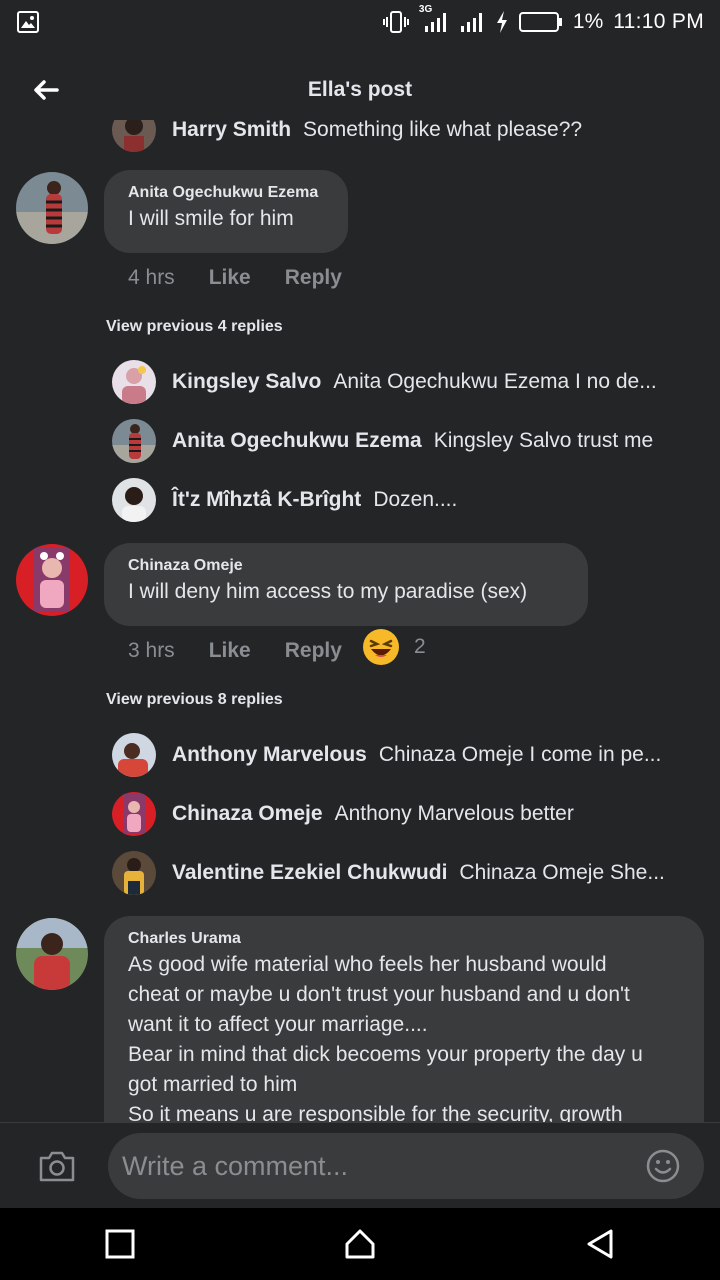  I want to click on reply-row: Chinaza Omeje Anthony Marvelous better, so click(343, 814).